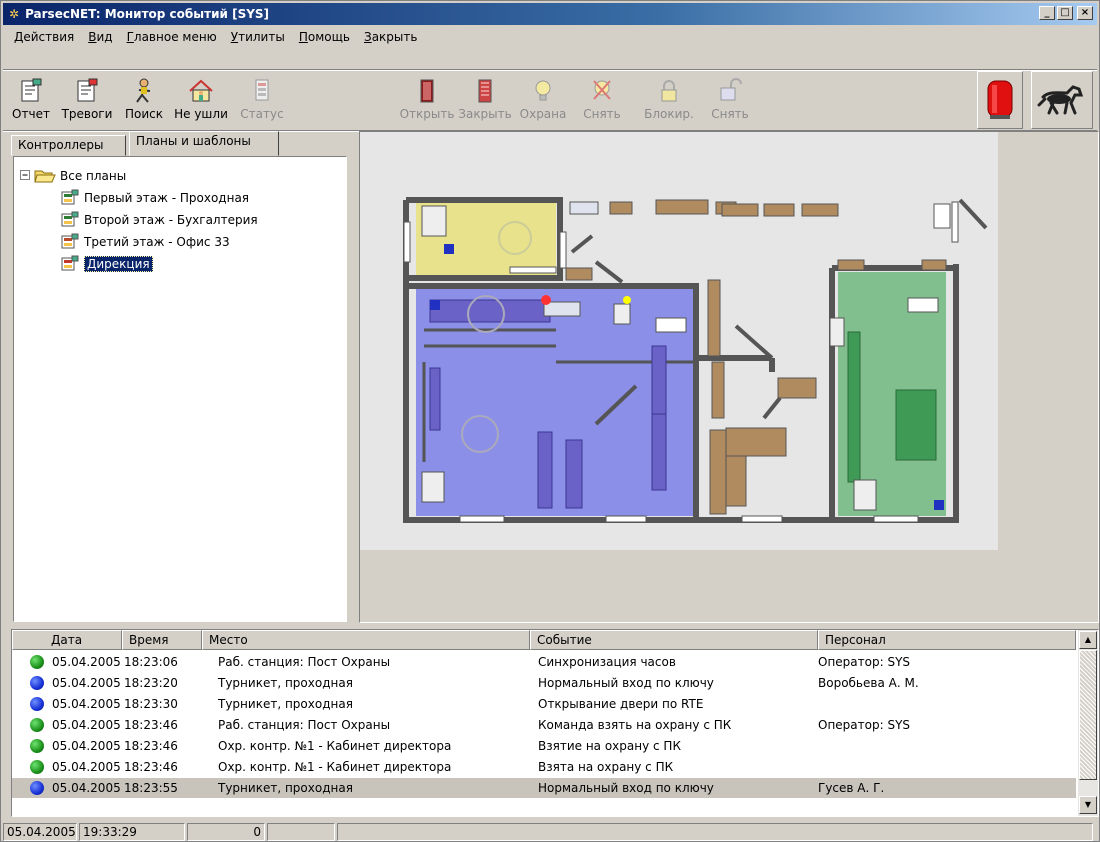 The image size is (1100, 842). What do you see at coordinates (143, 114) in the screenshot?
I see `search-label: Поиск` at bounding box center [143, 114].